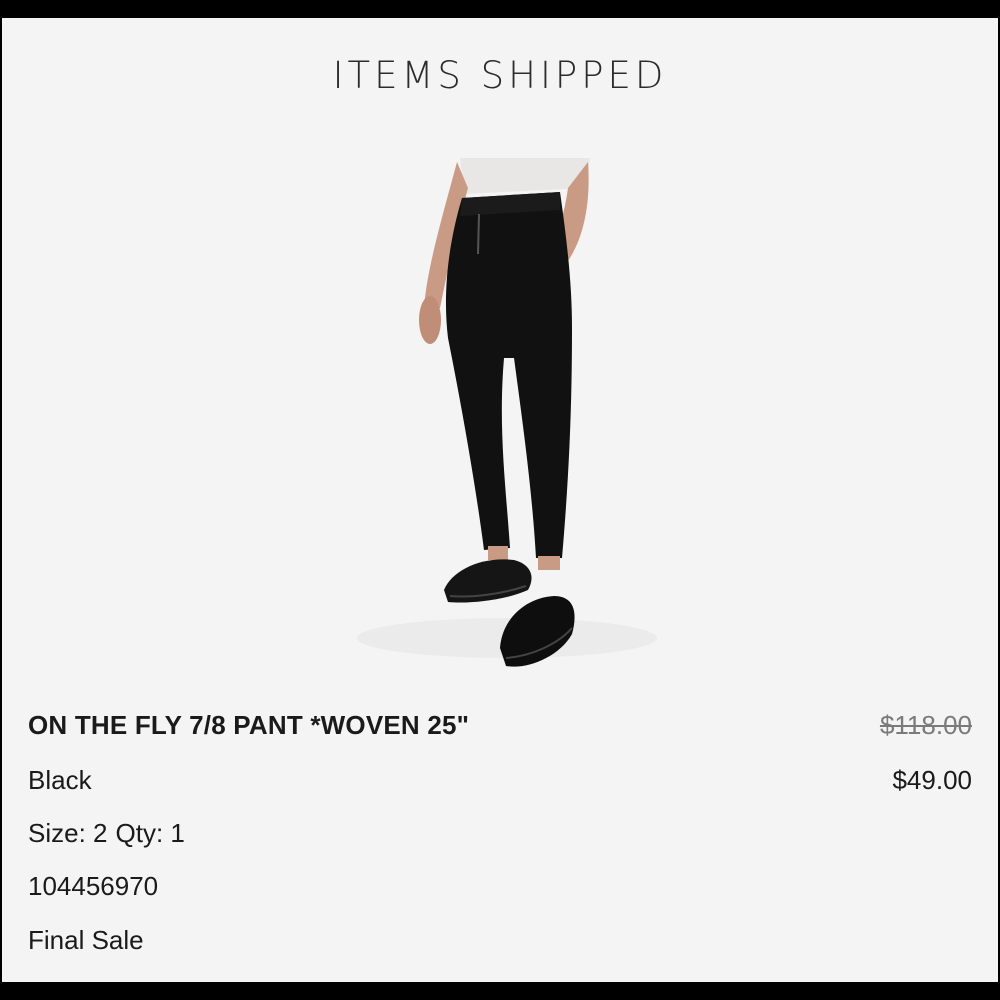 The image size is (1000, 1000). I want to click on section-title: ITEMS SHIPPED, so click(500, 75).